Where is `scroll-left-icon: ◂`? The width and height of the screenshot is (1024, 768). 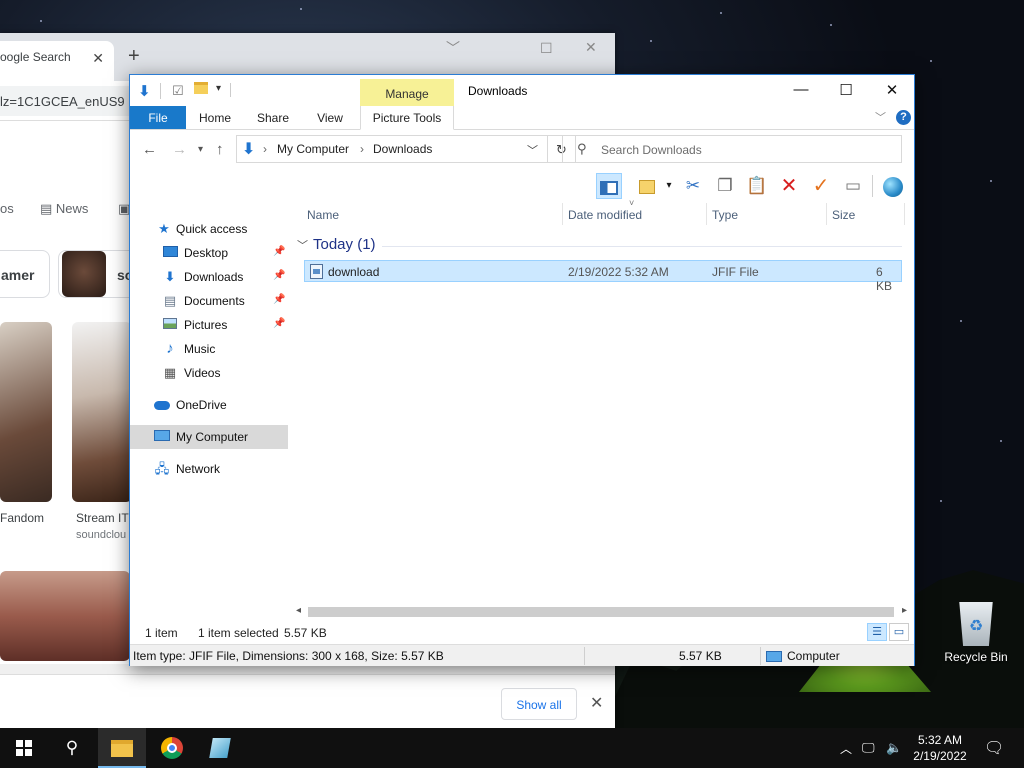 scroll-left-icon: ◂ is located at coordinates (298, 610).